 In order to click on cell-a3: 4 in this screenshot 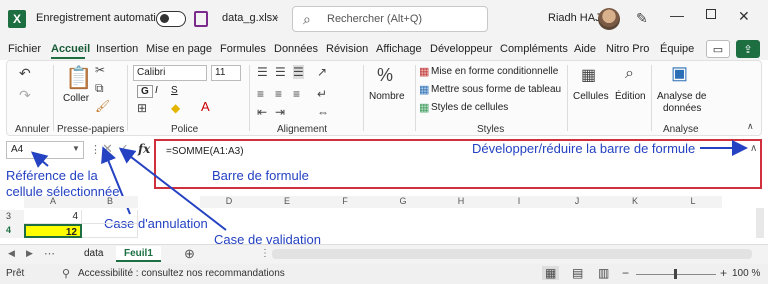, I will do `click(53, 217)`.